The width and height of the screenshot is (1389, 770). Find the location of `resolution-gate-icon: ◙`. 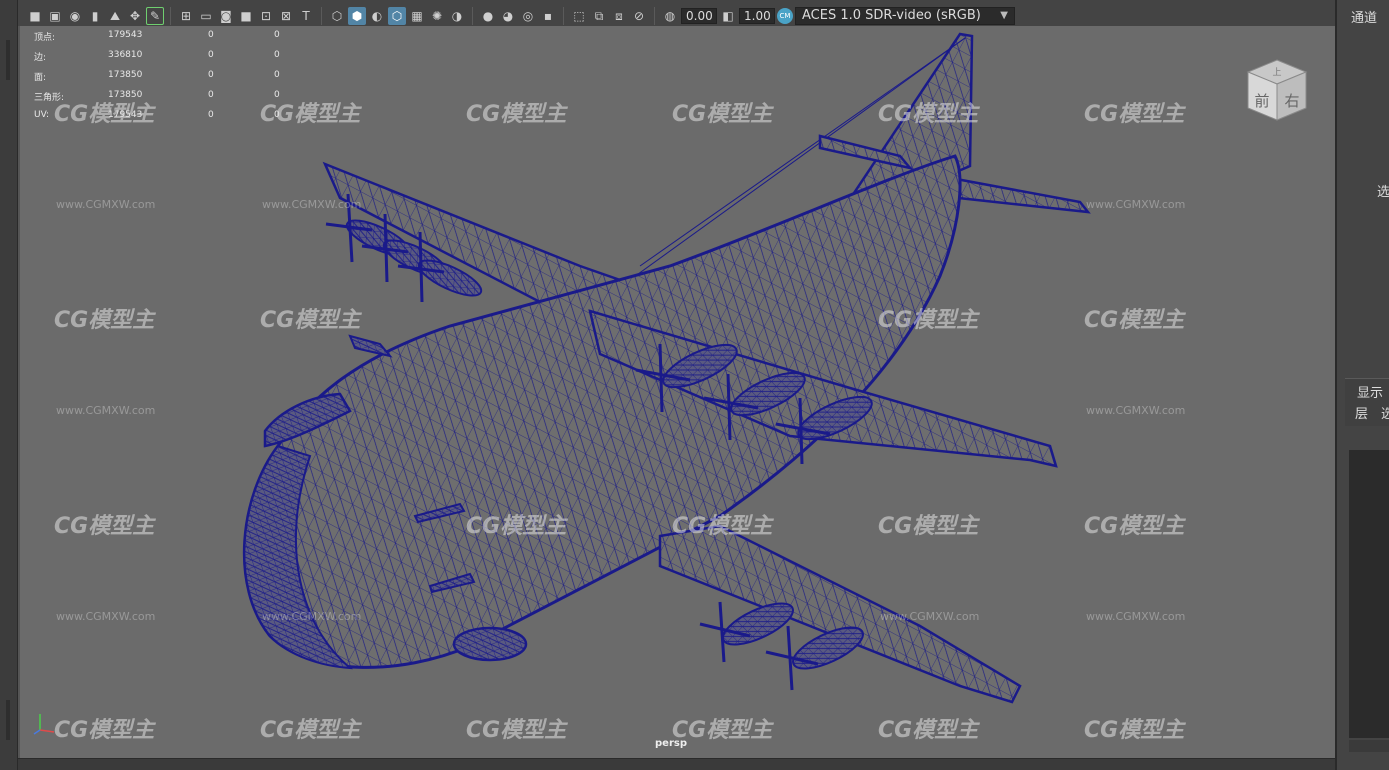

resolution-gate-icon: ◙ is located at coordinates (226, 16).